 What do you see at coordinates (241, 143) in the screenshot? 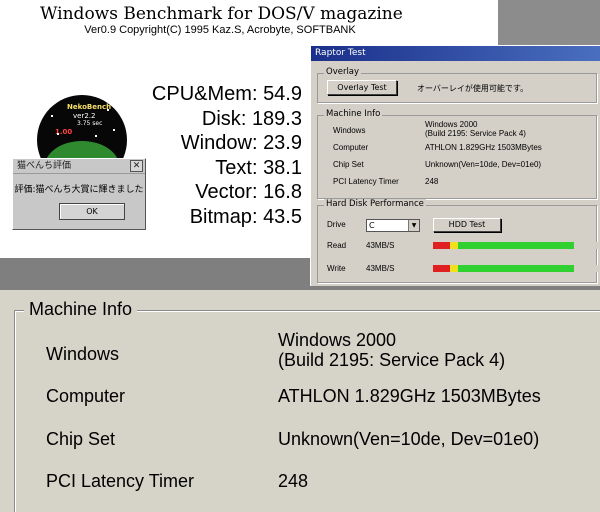
I see `score-window: Window: 23.9` at bounding box center [241, 143].